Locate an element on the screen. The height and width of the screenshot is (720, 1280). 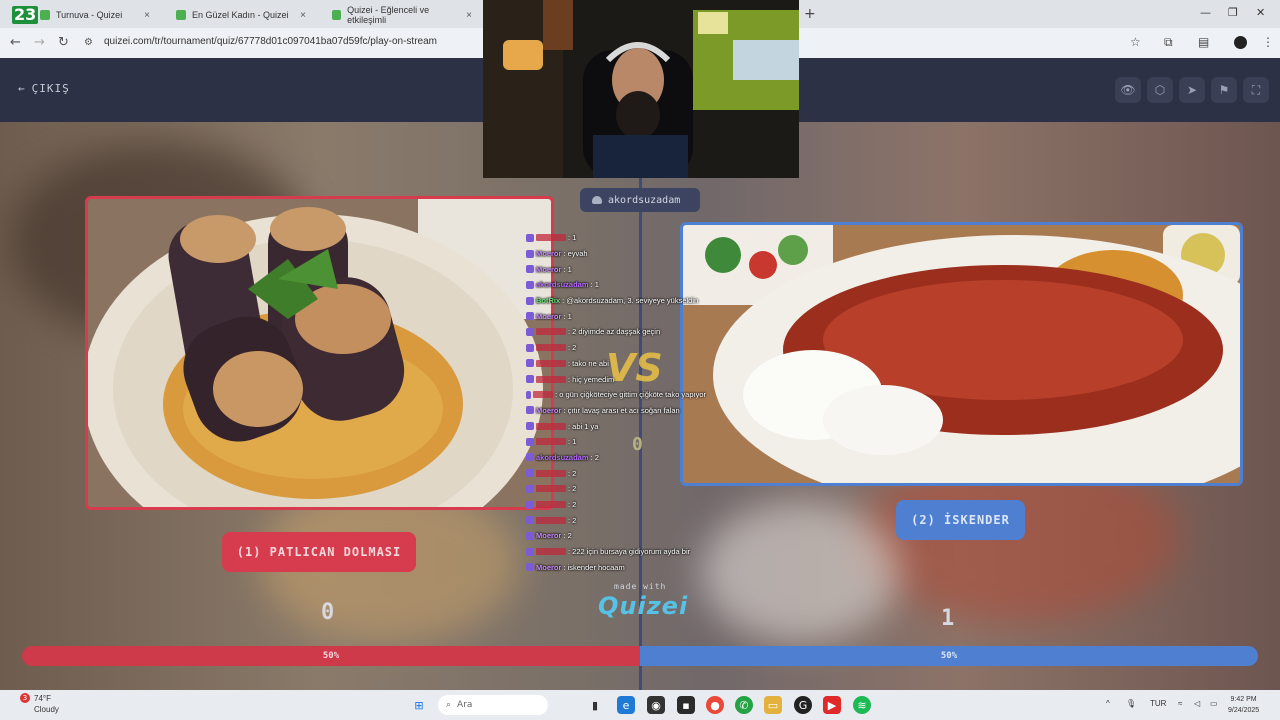
chat-text: : çıtır lavaş arası et acı soğan falan is located at coordinates (621, 410).